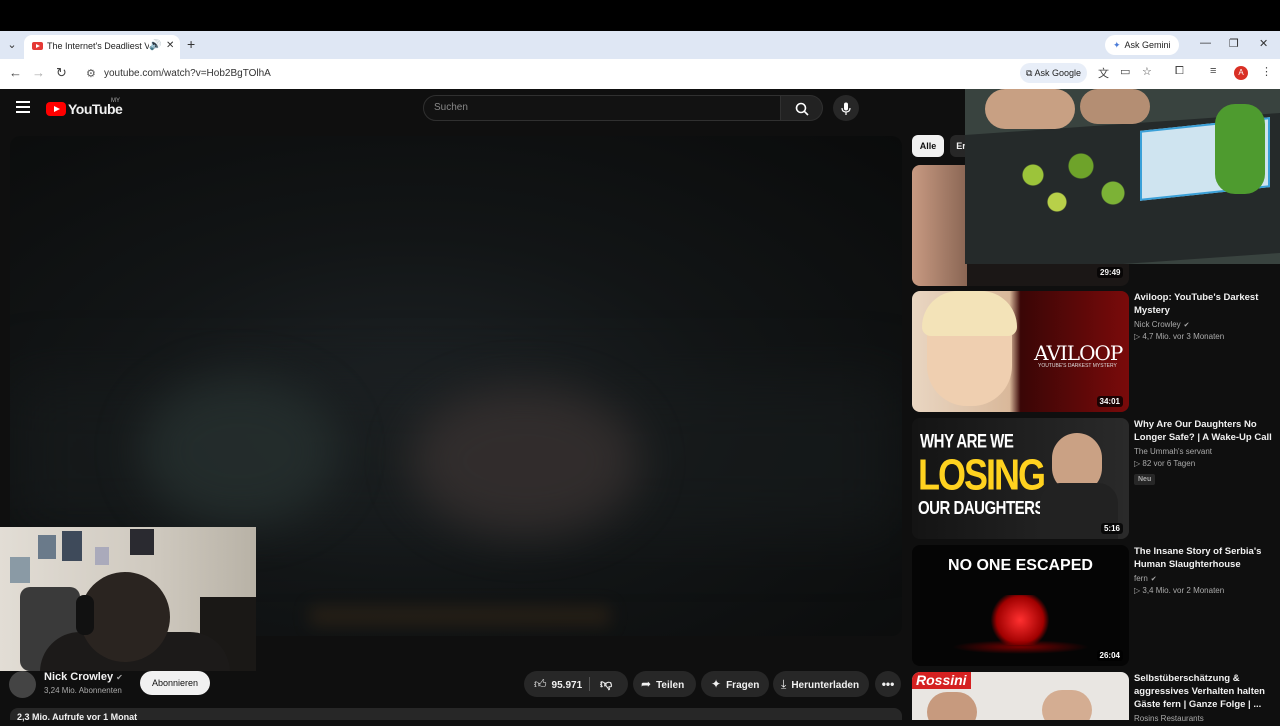 The width and height of the screenshot is (1280, 726). What do you see at coordinates (1165, 463) in the screenshot?
I see `recommendation-stats: ▷ 82 vor 6 Tagen` at bounding box center [1165, 463].